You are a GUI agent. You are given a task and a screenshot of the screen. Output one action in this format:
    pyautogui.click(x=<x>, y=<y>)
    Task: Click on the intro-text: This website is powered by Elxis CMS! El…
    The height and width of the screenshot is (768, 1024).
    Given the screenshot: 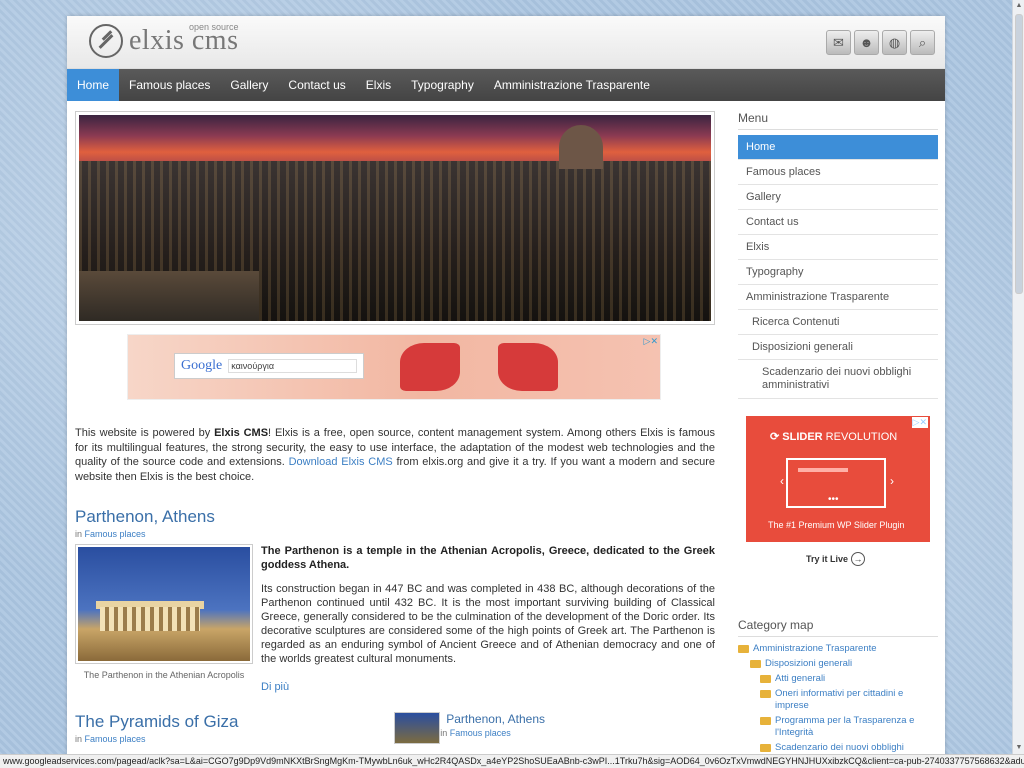 What is the action you would take?
    pyautogui.click(x=395, y=455)
    